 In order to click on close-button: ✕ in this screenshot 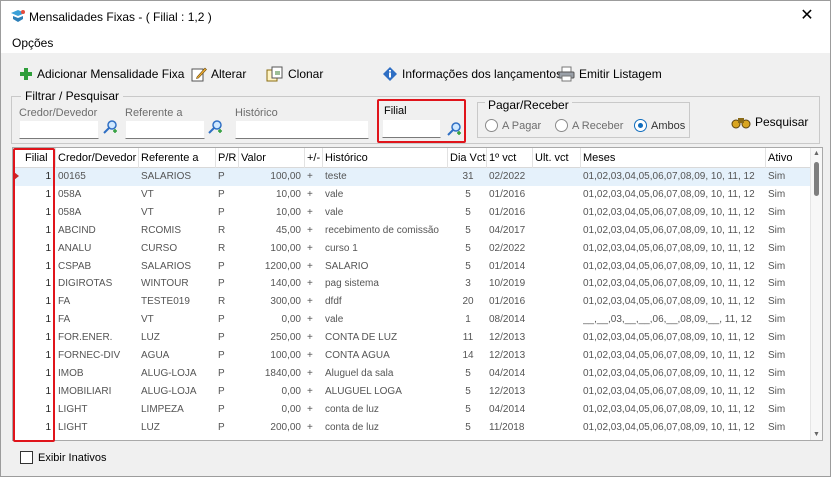, I will do `click(807, 17)`.